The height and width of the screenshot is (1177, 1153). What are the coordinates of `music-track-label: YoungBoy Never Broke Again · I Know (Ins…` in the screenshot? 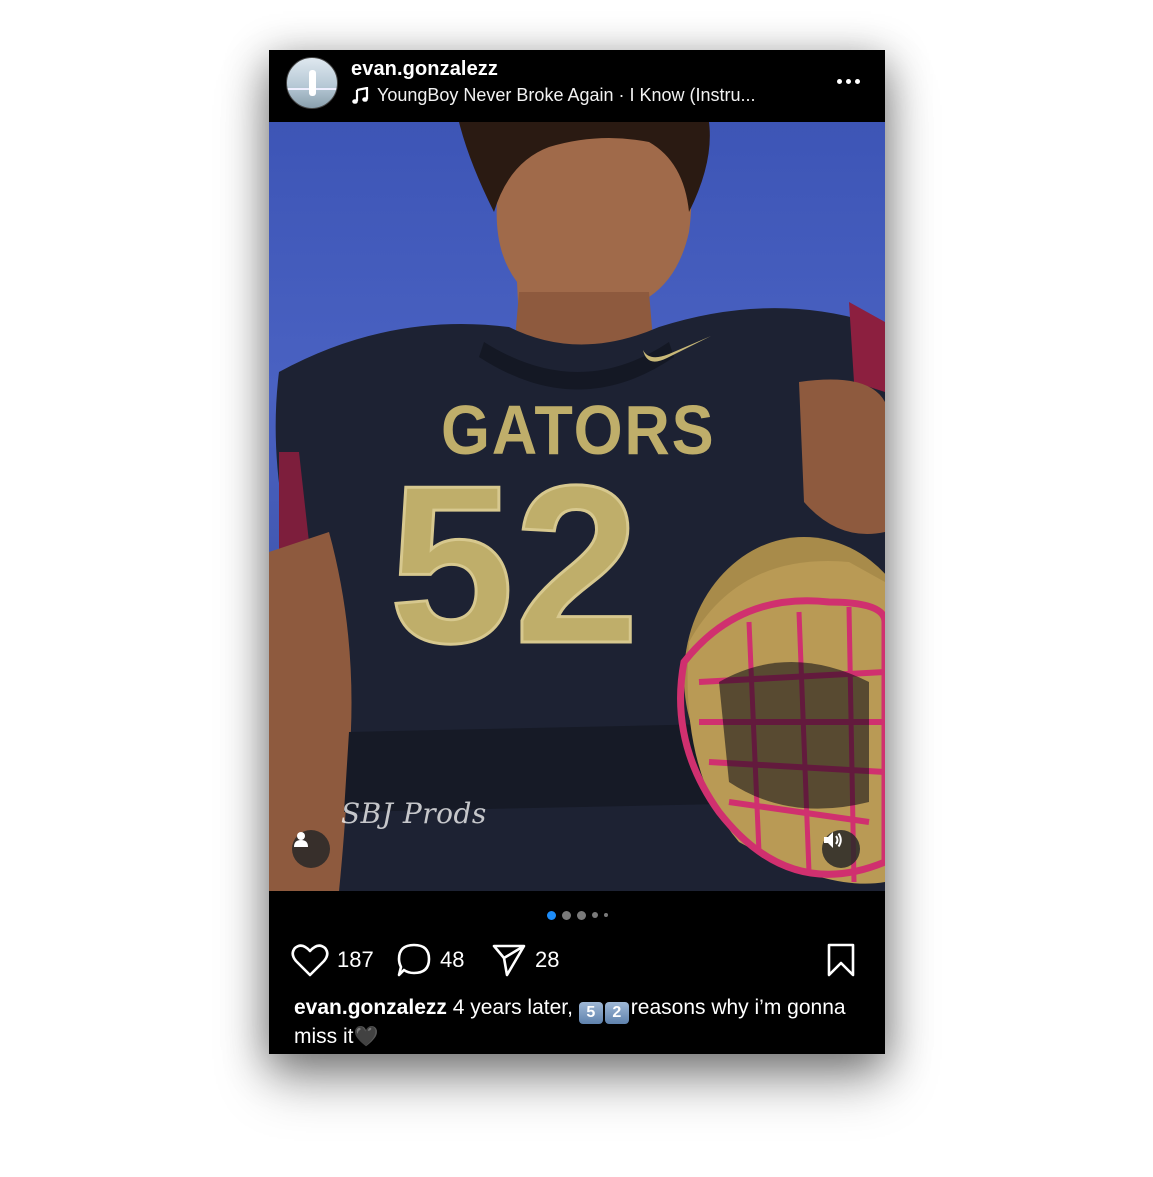 It's located at (566, 95).